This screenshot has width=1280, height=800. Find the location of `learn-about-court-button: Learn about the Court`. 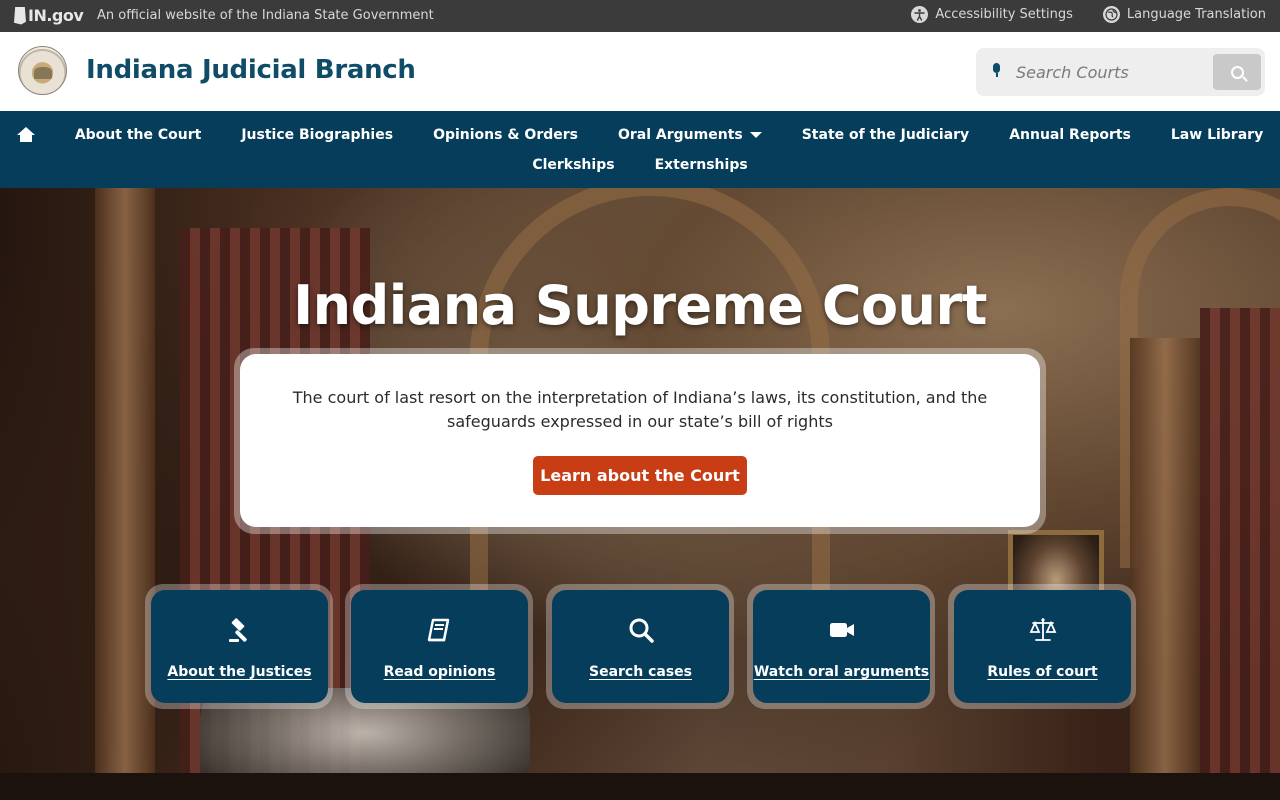

learn-about-court-button: Learn about the Court is located at coordinates (640, 475).